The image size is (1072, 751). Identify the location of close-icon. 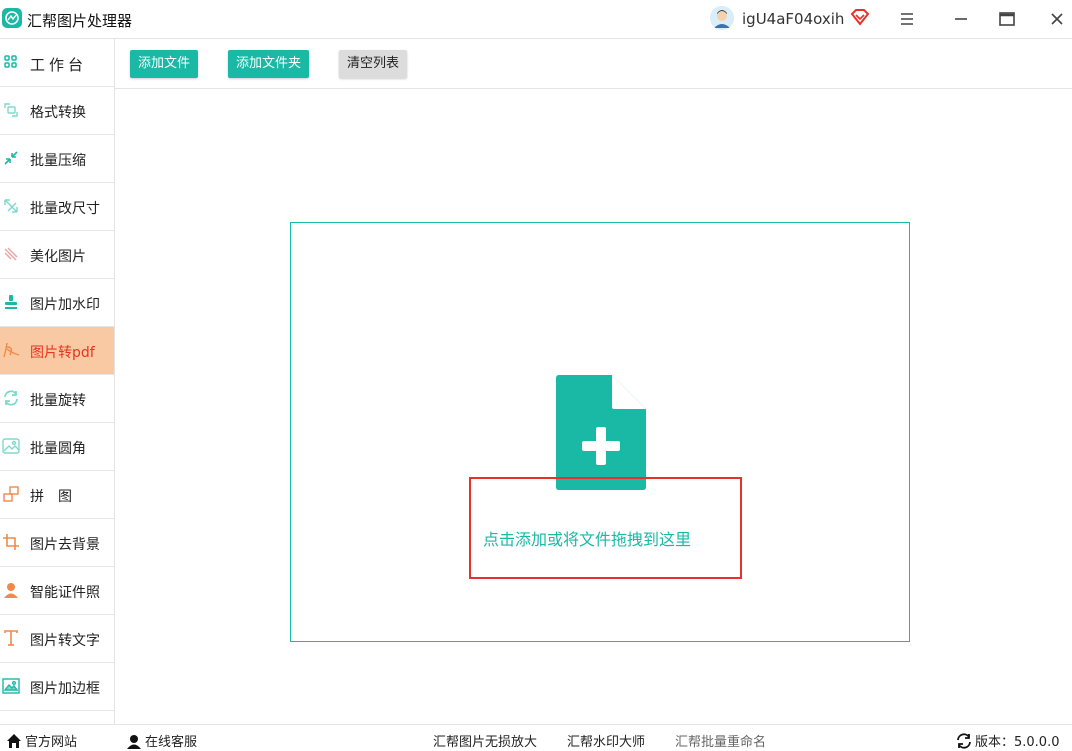
(1057, 19).